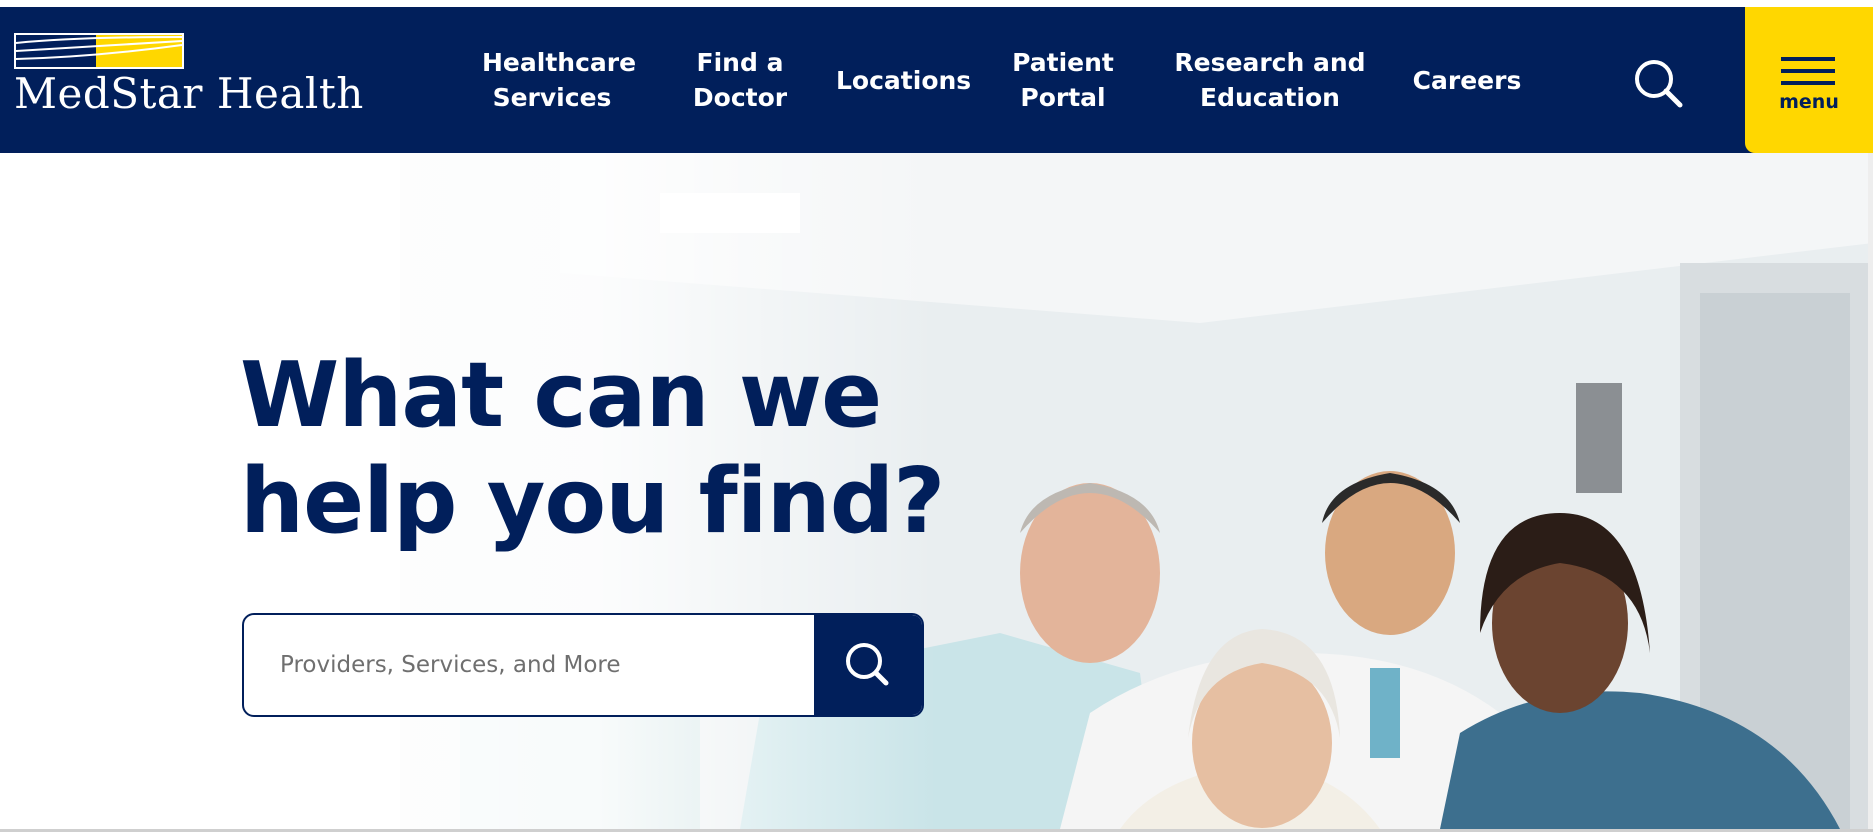 Image resolution: width=1873 pixels, height=832 pixels. Describe the element at coordinates (1870, 491) in the screenshot. I see `scrollbar-track` at that location.